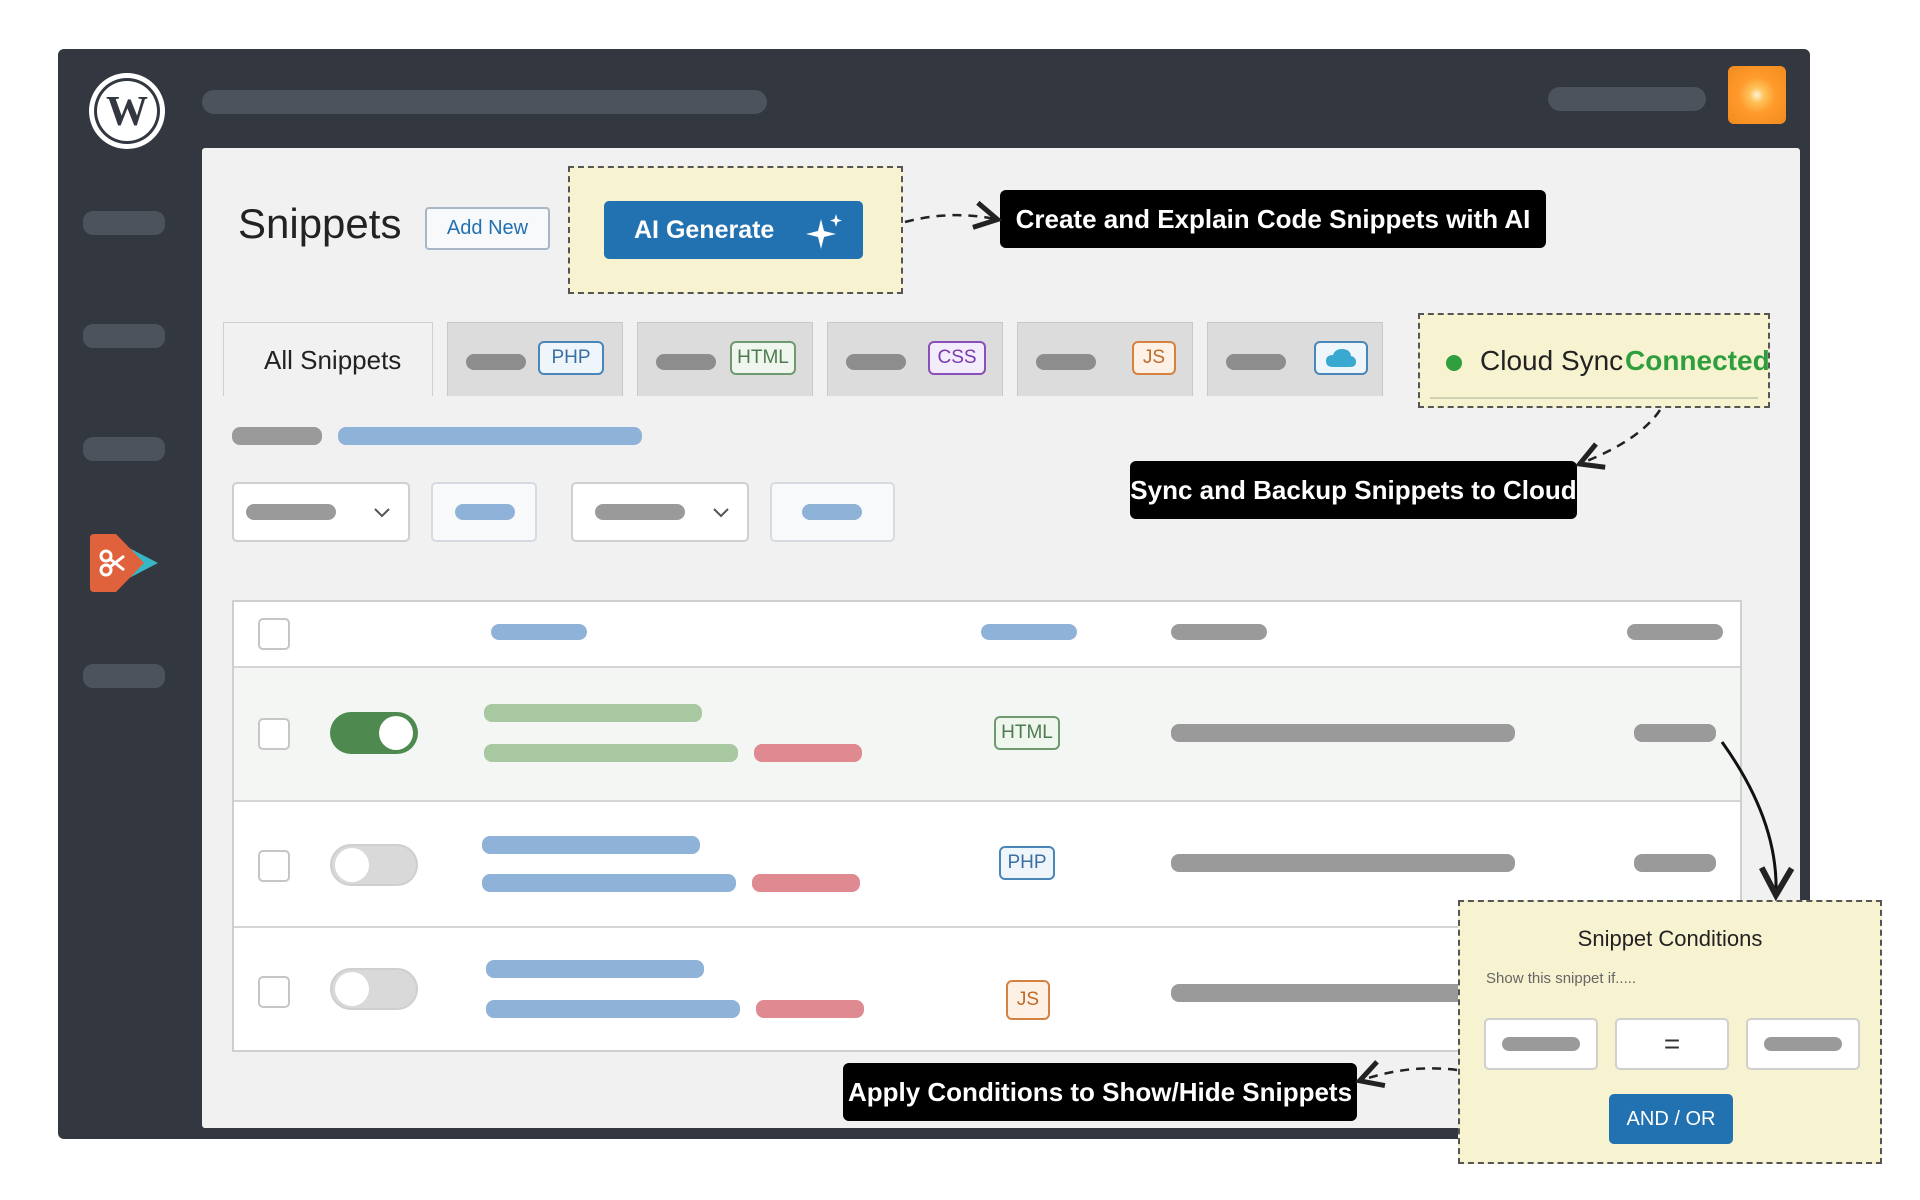 This screenshot has height=1200, width=1920. I want to click on condition-field, so click(1541, 1044).